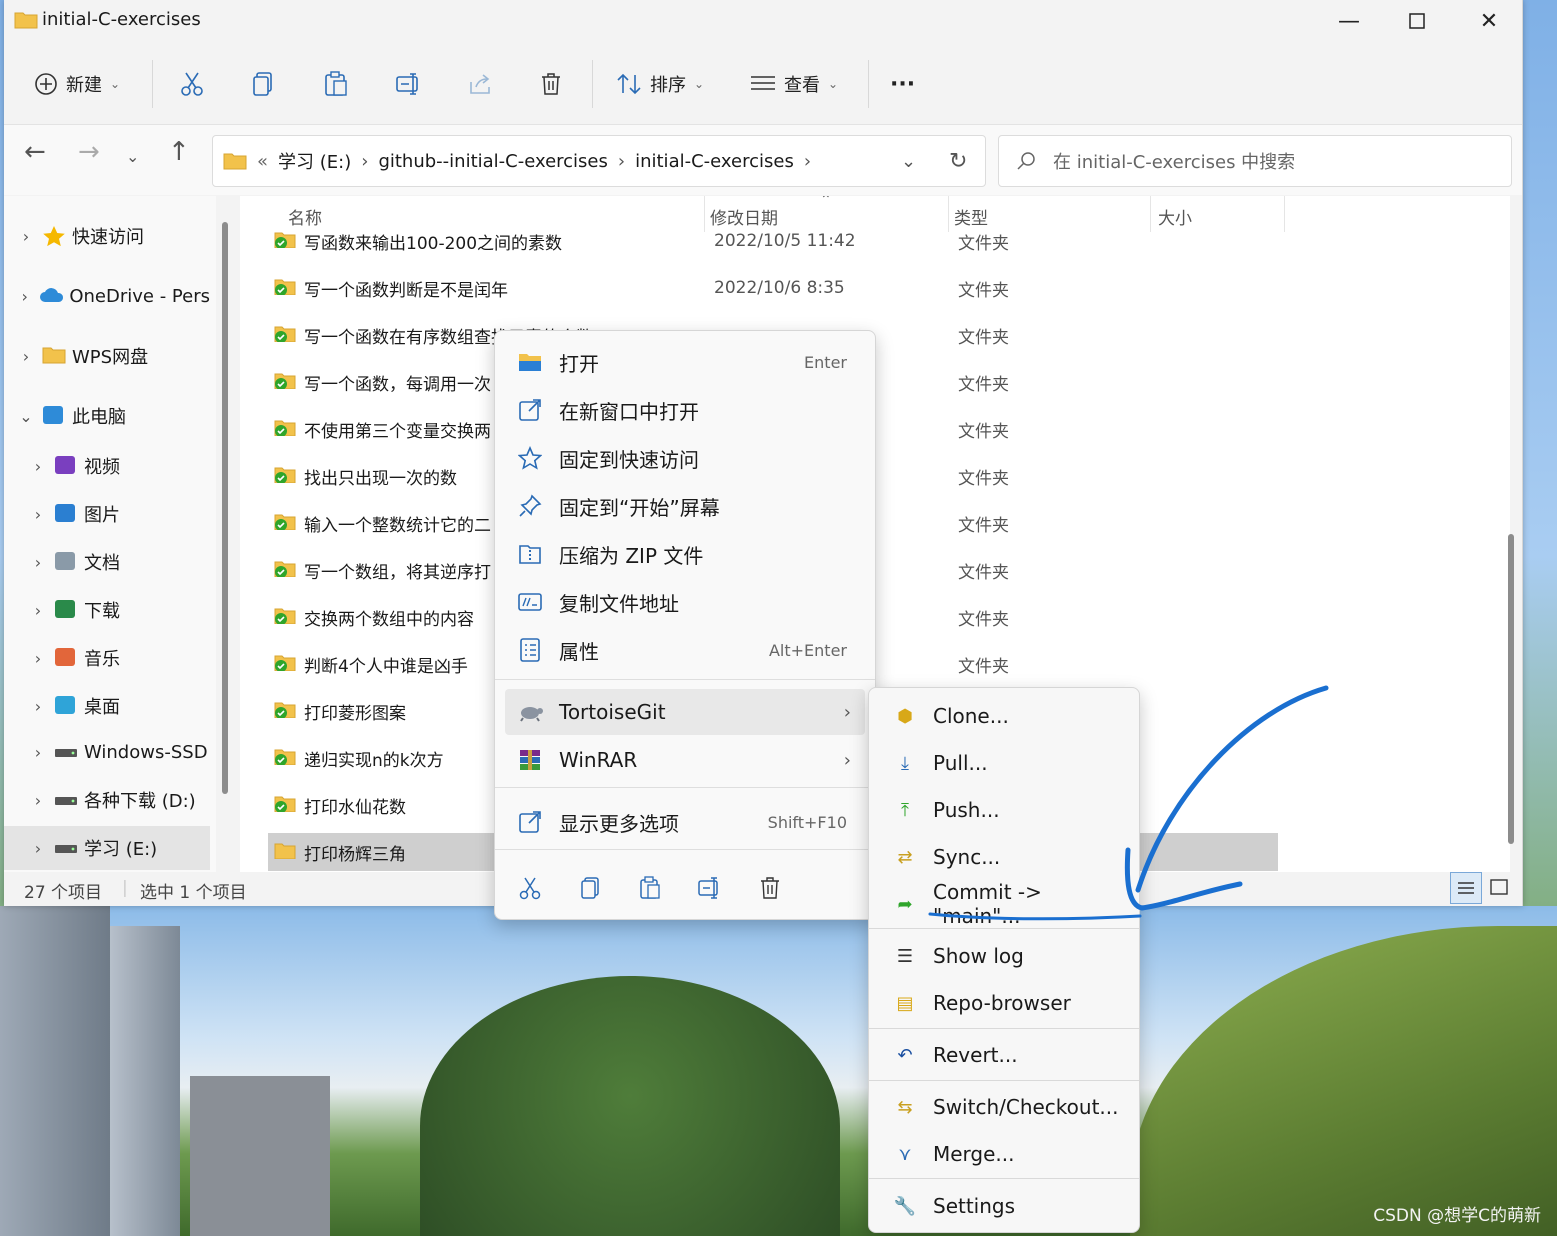 This screenshot has height=1236, width=1557. What do you see at coordinates (1004, 1206) in the screenshot?
I see `settings-item: 🔧 Settings` at bounding box center [1004, 1206].